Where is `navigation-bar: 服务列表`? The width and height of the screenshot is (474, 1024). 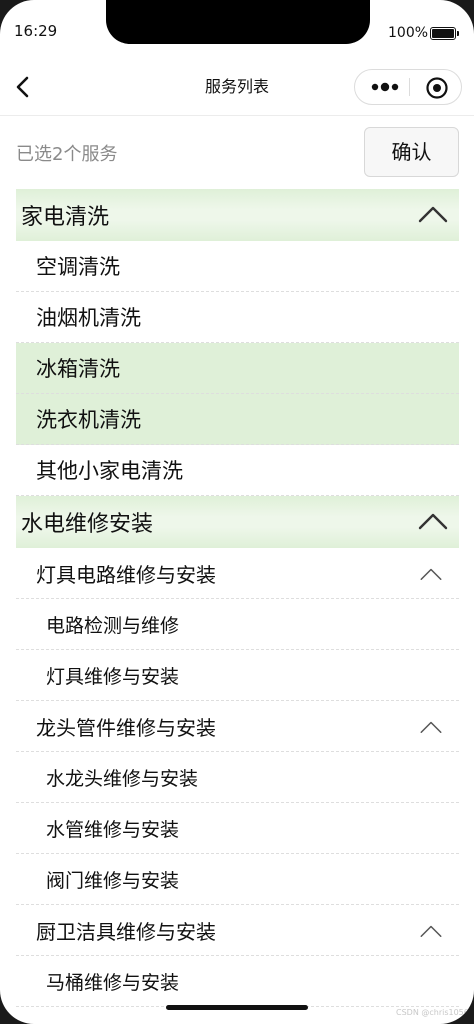 navigation-bar: 服务列表 is located at coordinates (237, 87).